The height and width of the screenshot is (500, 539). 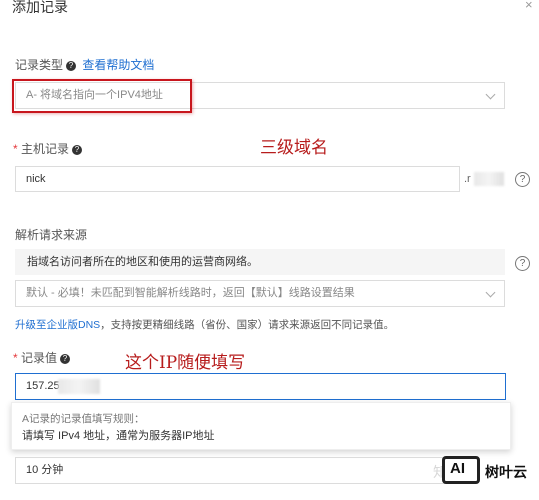 I want to click on upgrade-text: ，支持按更精细线路（省份、国家）请求来源返回不同记录值。, so click(x=247, y=325).